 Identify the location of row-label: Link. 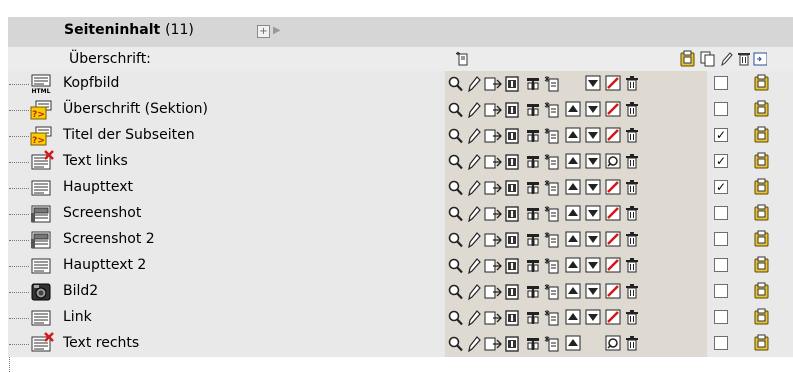
(77, 317).